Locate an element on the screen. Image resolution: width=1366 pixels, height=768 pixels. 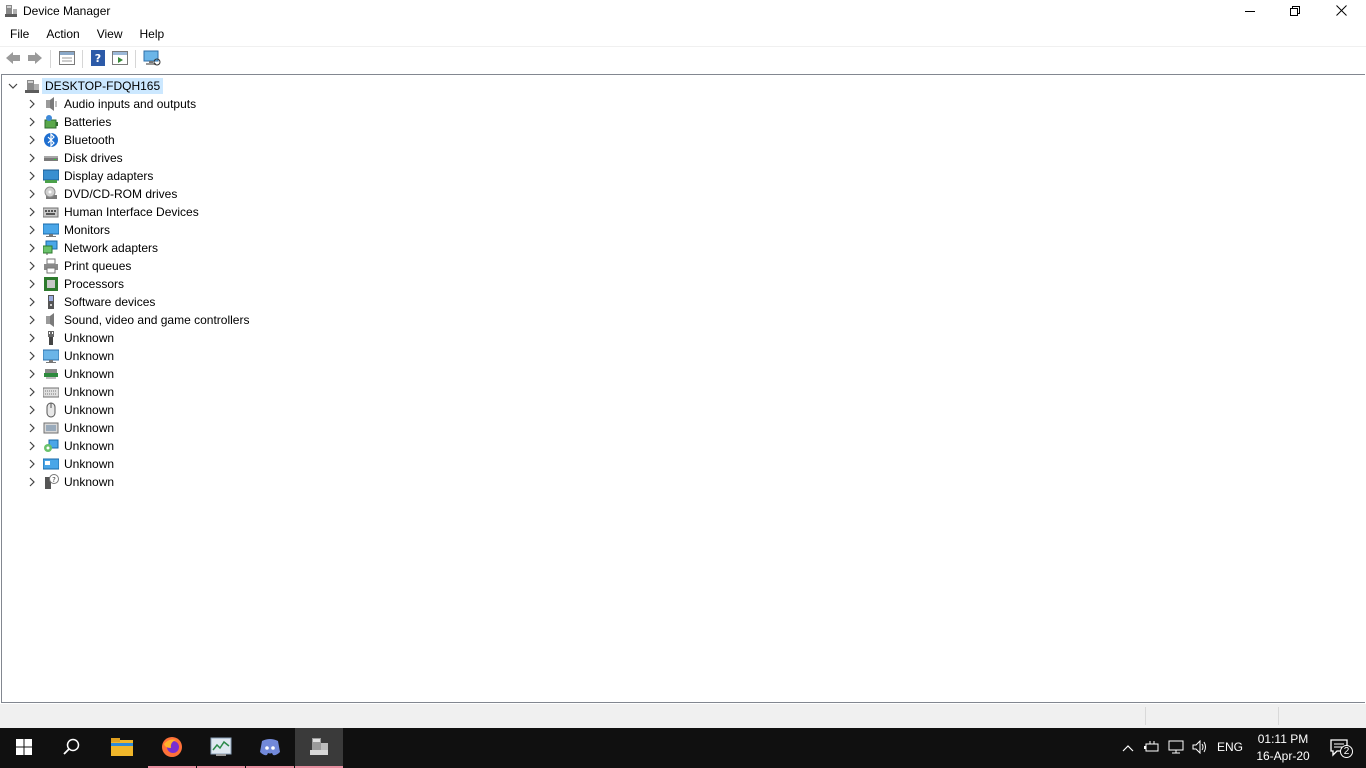
taskbar: ENG 01:11 PM 16-Apr-20 2 is located at coordinates (683, 748).